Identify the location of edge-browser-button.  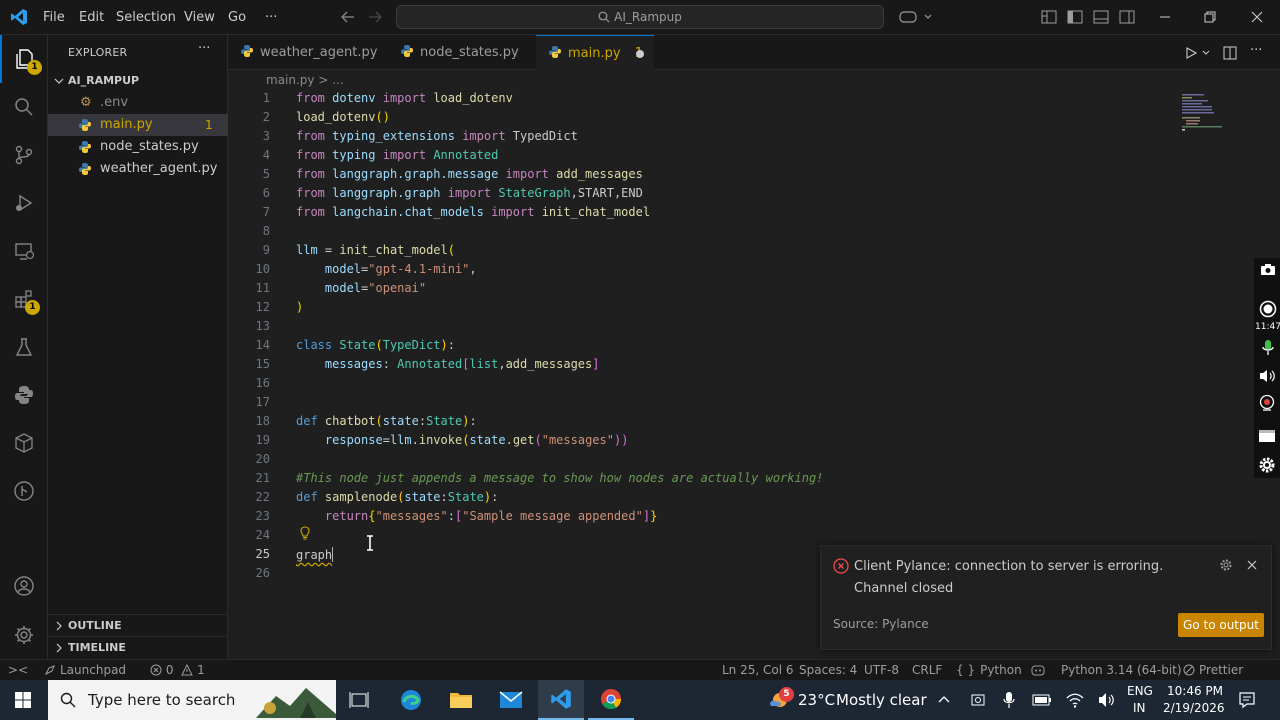
(411, 700).